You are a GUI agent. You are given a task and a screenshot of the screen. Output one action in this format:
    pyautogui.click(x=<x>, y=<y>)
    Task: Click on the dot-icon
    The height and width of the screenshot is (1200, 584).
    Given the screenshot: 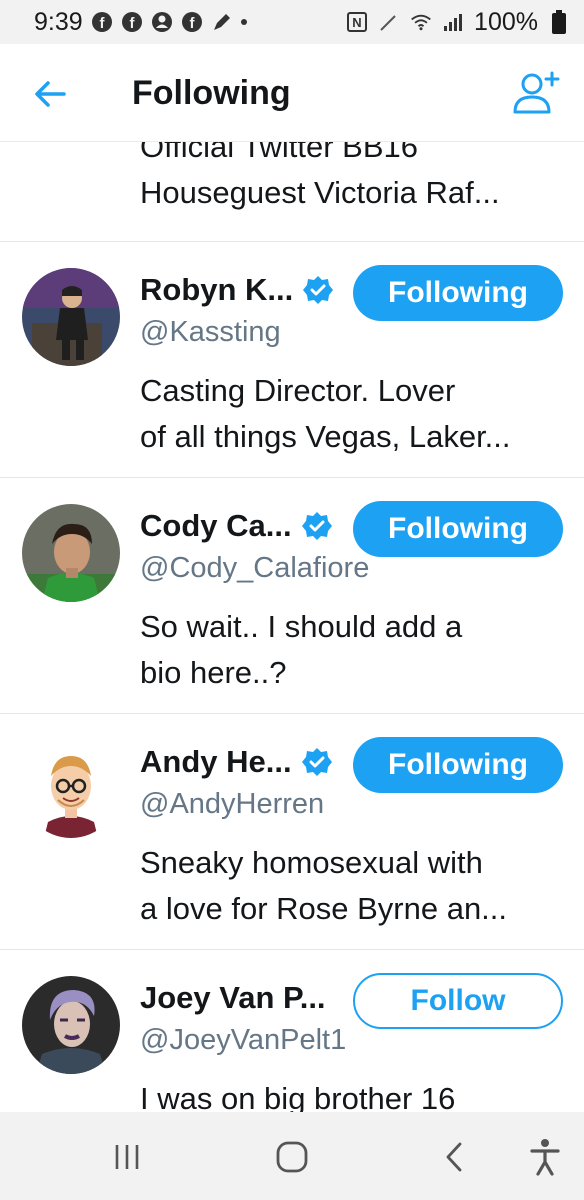 What is the action you would take?
    pyautogui.click(x=243, y=22)
    